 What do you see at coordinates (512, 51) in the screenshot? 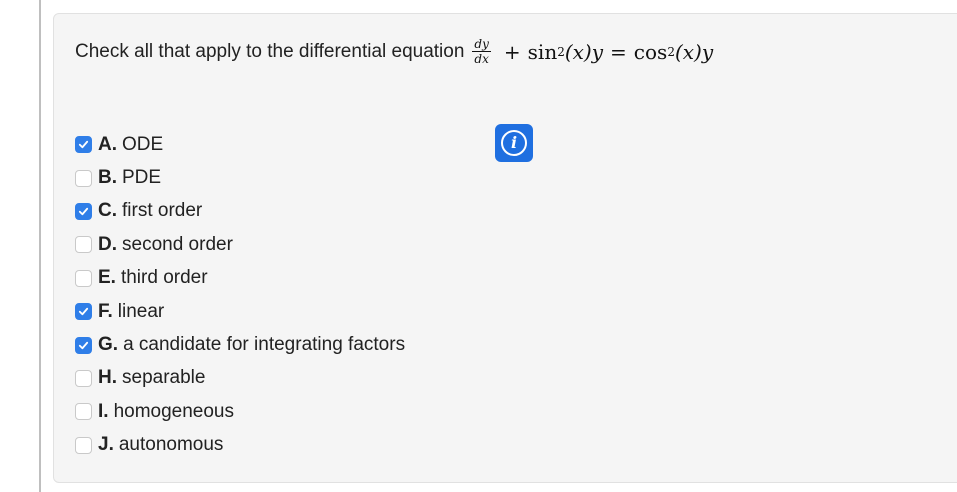
I see `plus-sign: +` at bounding box center [512, 51].